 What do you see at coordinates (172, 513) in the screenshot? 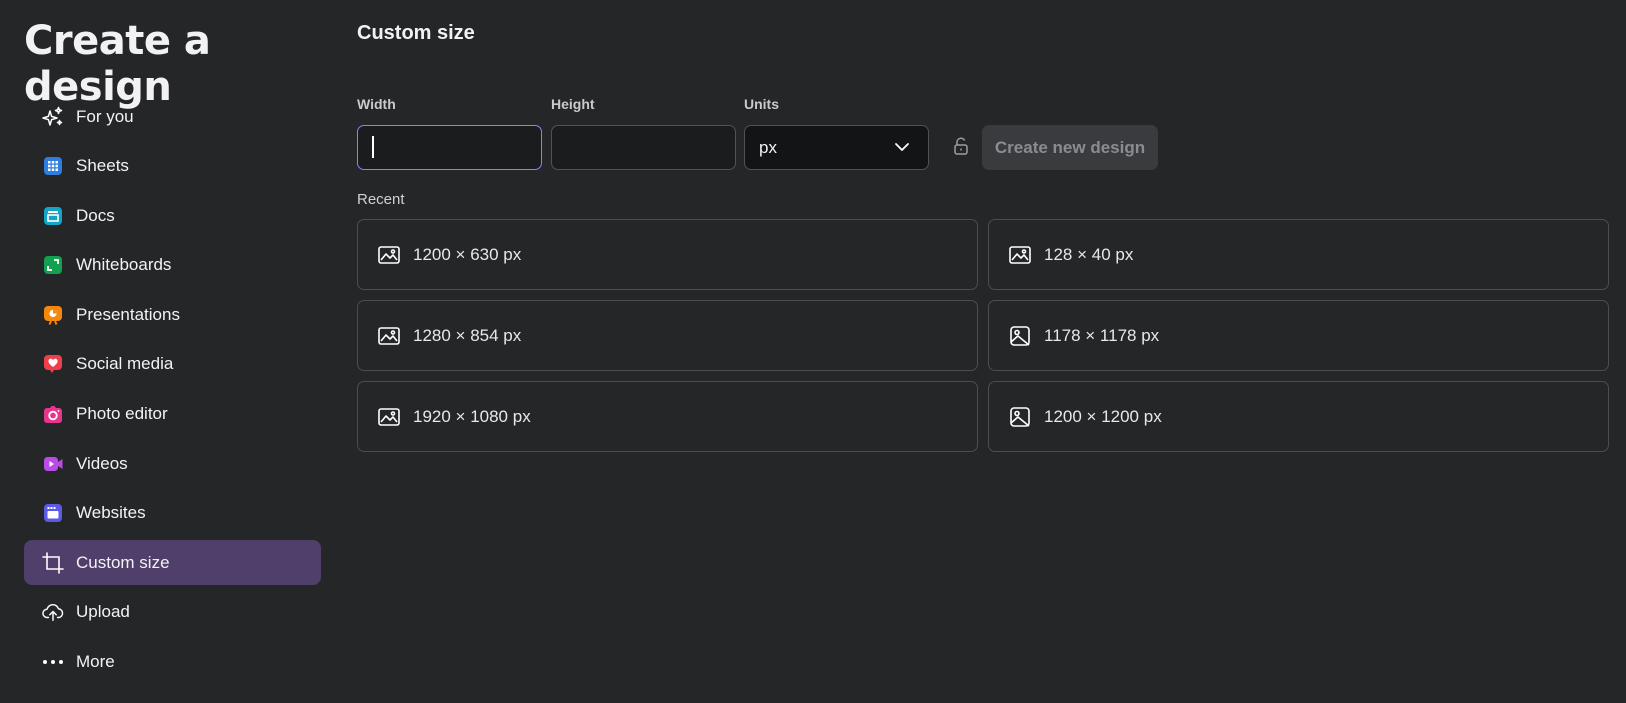
I see `sidebar-item-websites: Websites` at bounding box center [172, 513].